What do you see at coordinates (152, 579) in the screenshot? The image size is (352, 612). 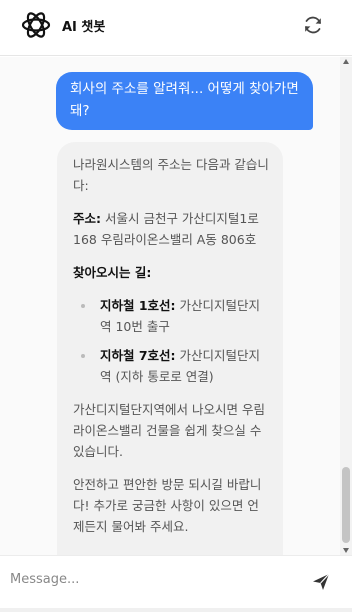 I see `message-input` at bounding box center [152, 579].